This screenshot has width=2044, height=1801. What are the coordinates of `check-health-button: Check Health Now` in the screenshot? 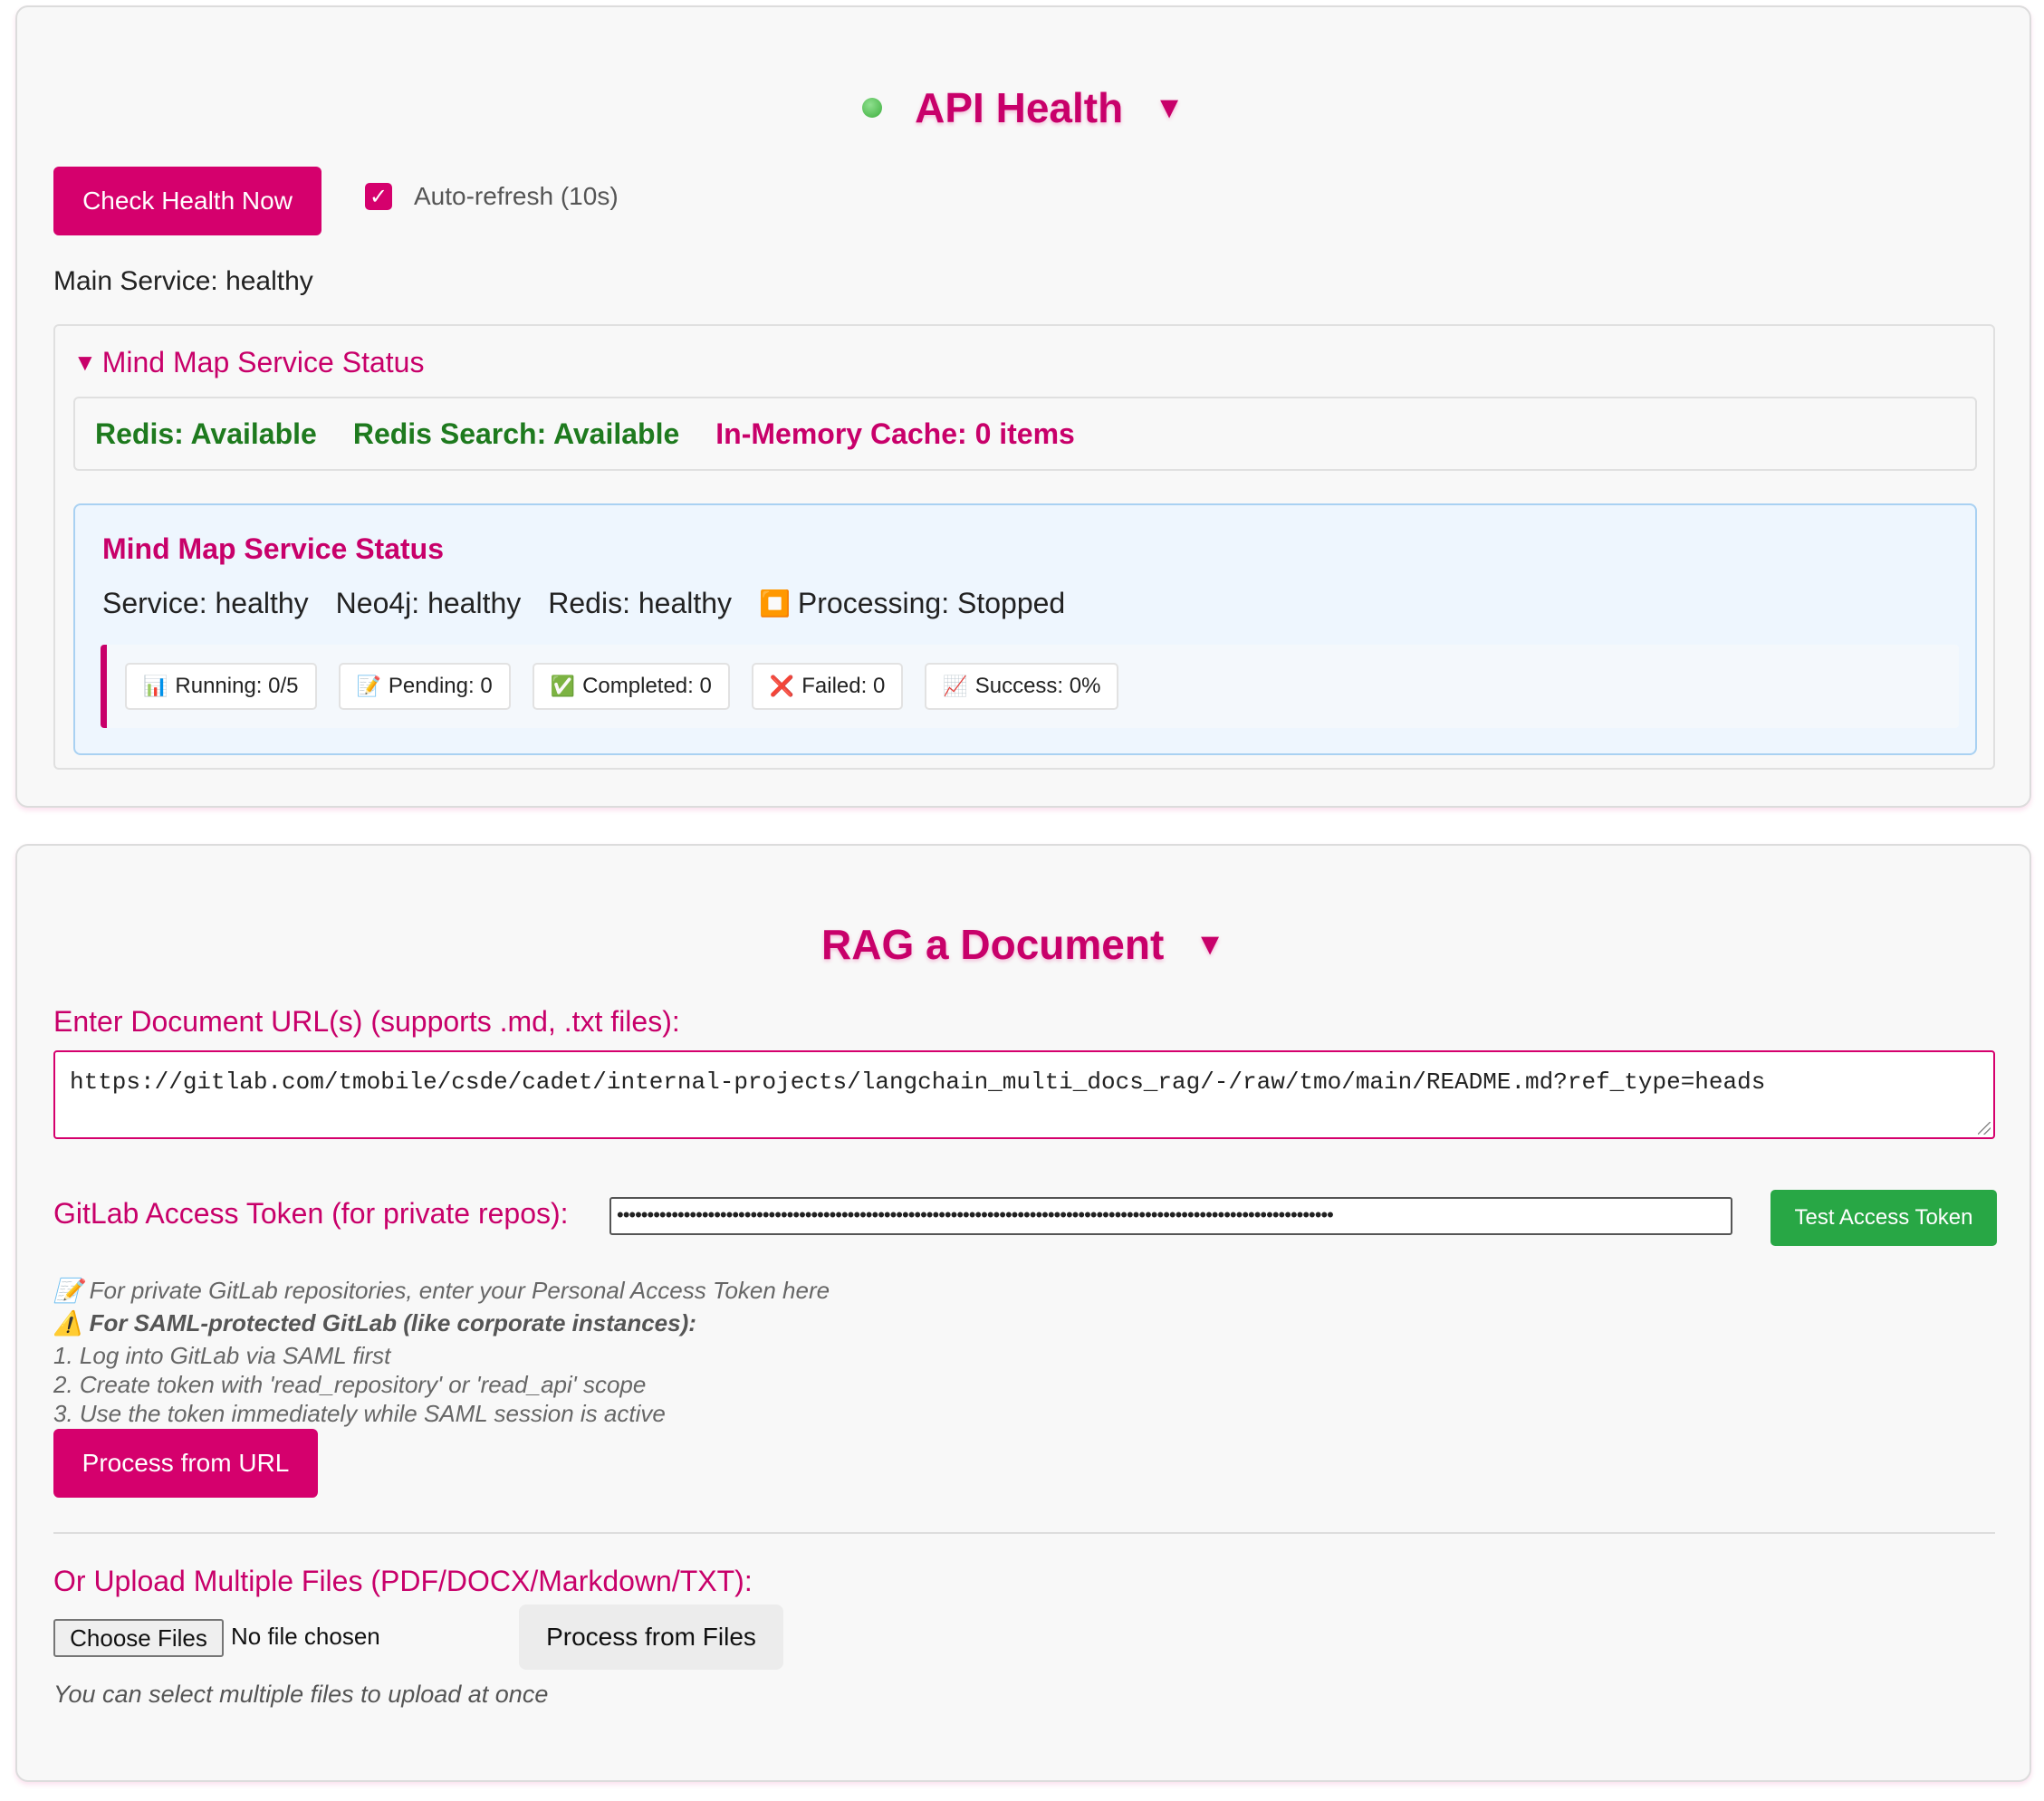 It's located at (187, 201).